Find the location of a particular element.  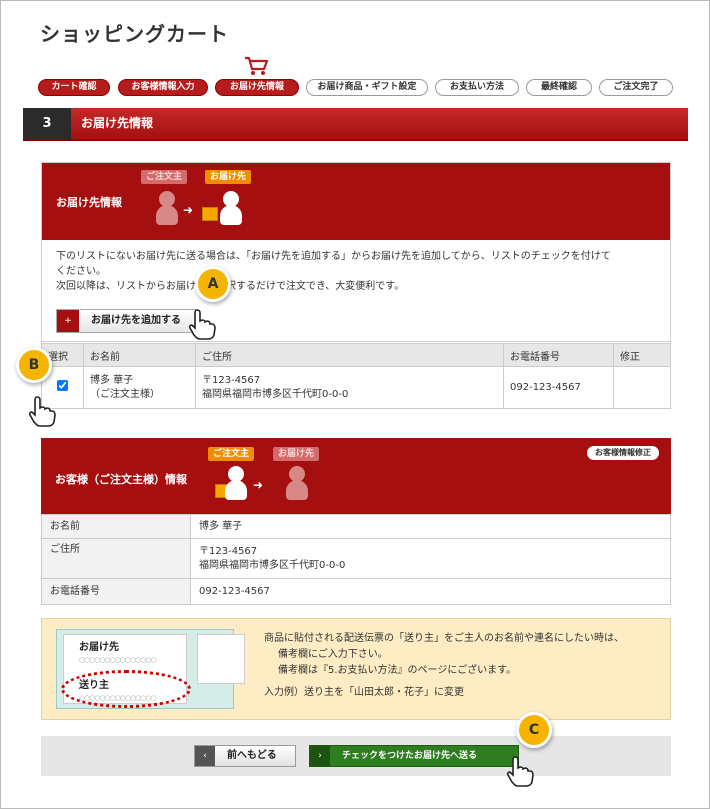

info-label-phone: お電話番号 is located at coordinates (116, 591).